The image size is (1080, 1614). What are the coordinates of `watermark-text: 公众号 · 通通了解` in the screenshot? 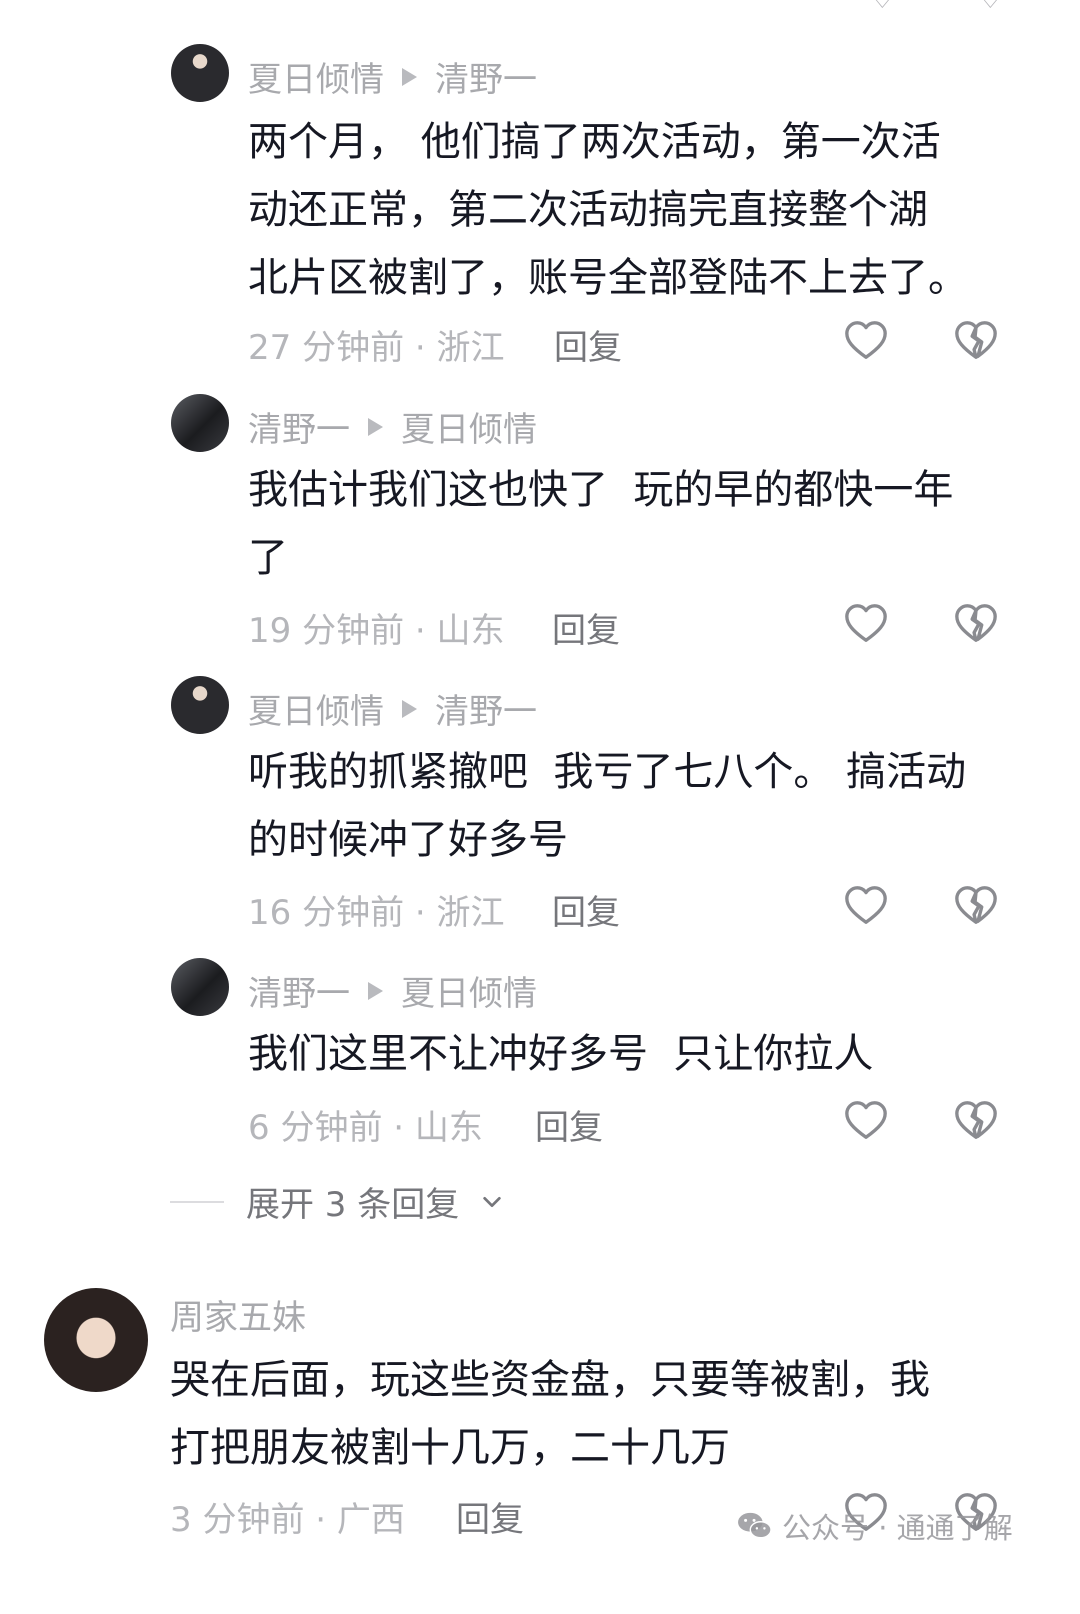 It's located at (897, 1528).